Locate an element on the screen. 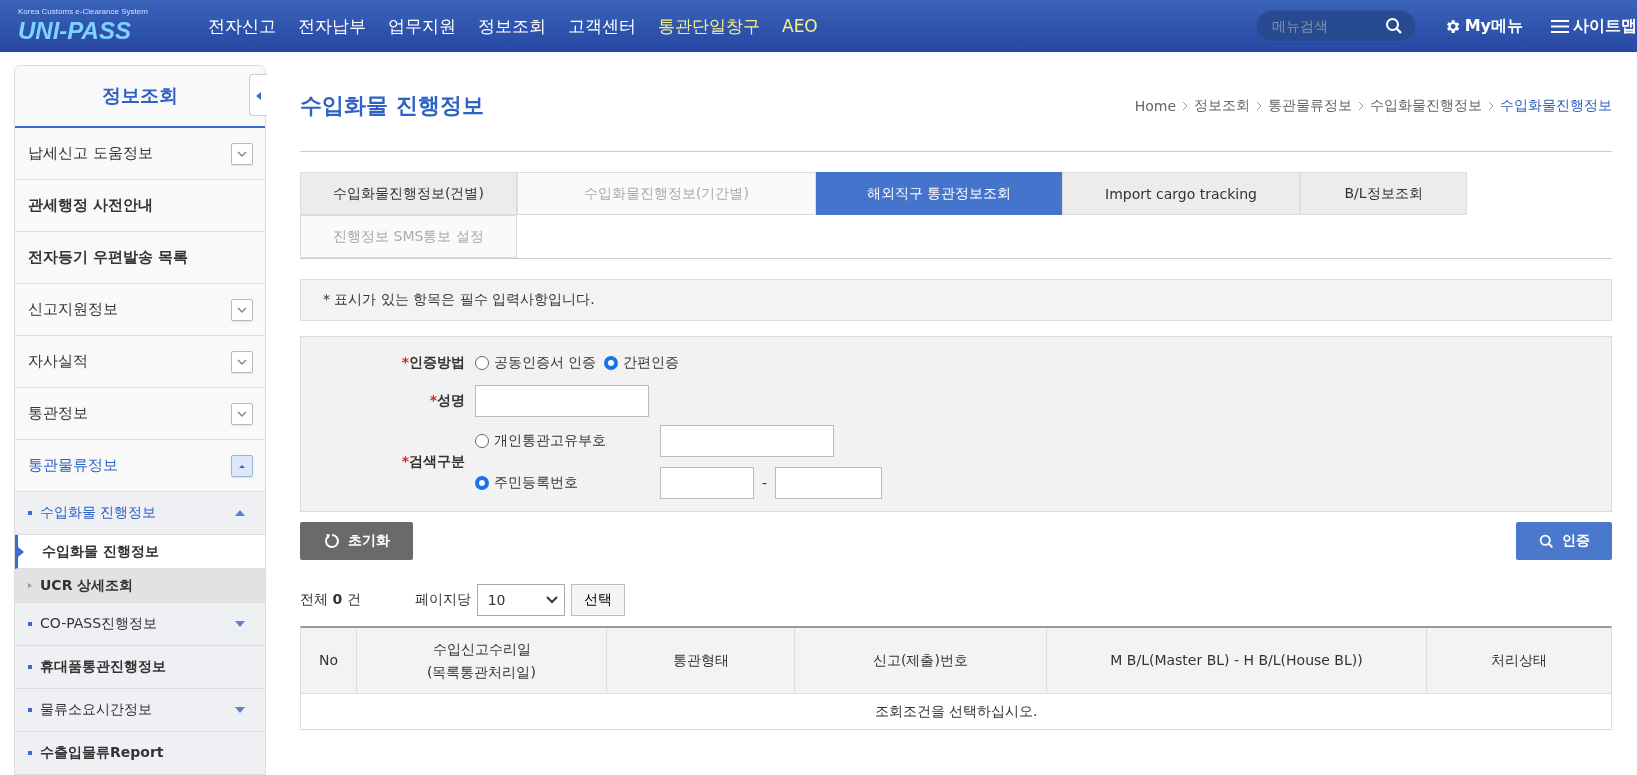 The width and height of the screenshot is (1637, 775). page-title: 수입화물 진행정보 is located at coordinates (392, 105).